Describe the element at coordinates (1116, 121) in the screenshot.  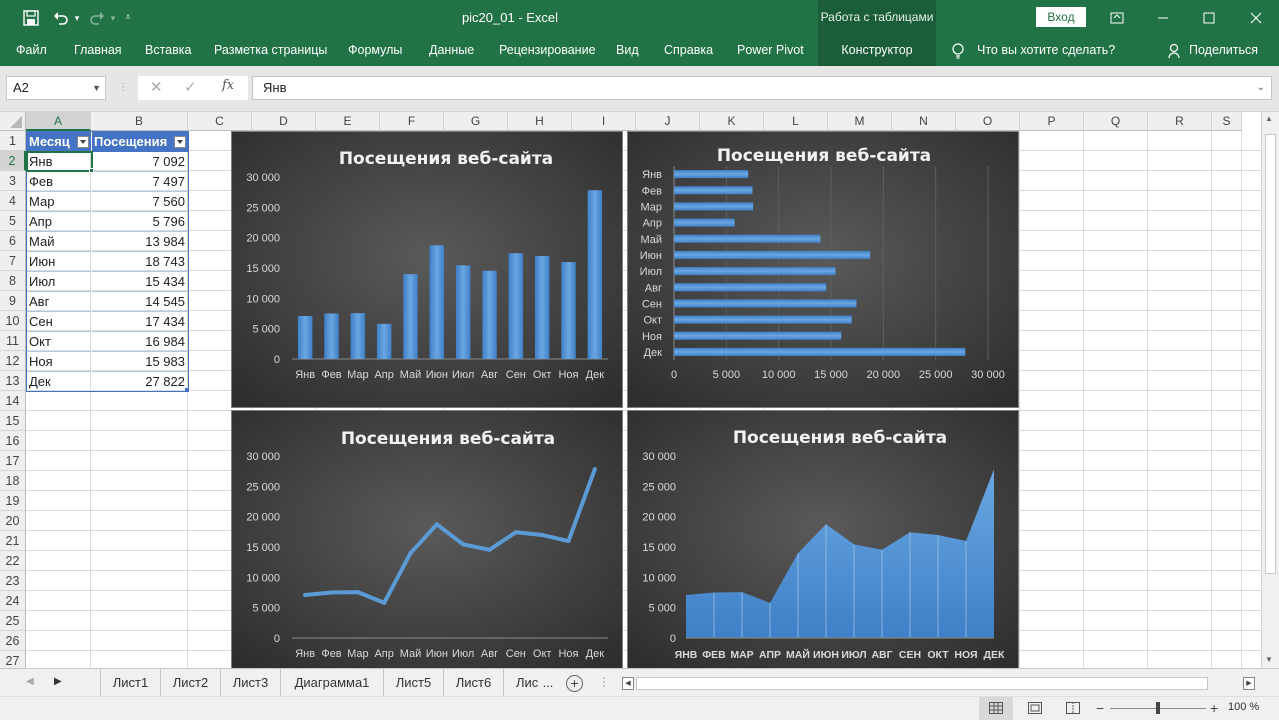
I see `column-header-q: Q` at that location.